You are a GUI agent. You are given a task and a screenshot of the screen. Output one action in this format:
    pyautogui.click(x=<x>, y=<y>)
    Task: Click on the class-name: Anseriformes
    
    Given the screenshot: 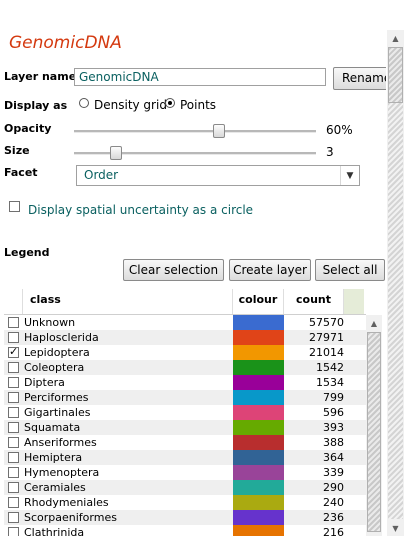 What is the action you would take?
    pyautogui.click(x=60, y=442)
    